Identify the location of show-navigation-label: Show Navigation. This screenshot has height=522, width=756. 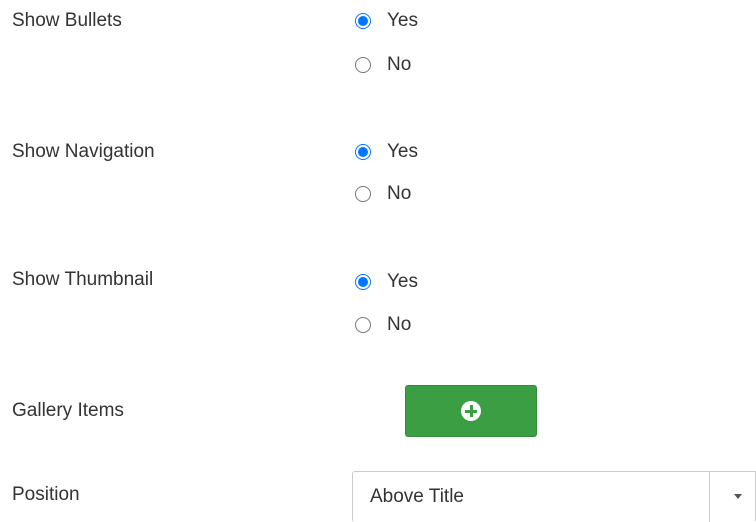
(83, 151).